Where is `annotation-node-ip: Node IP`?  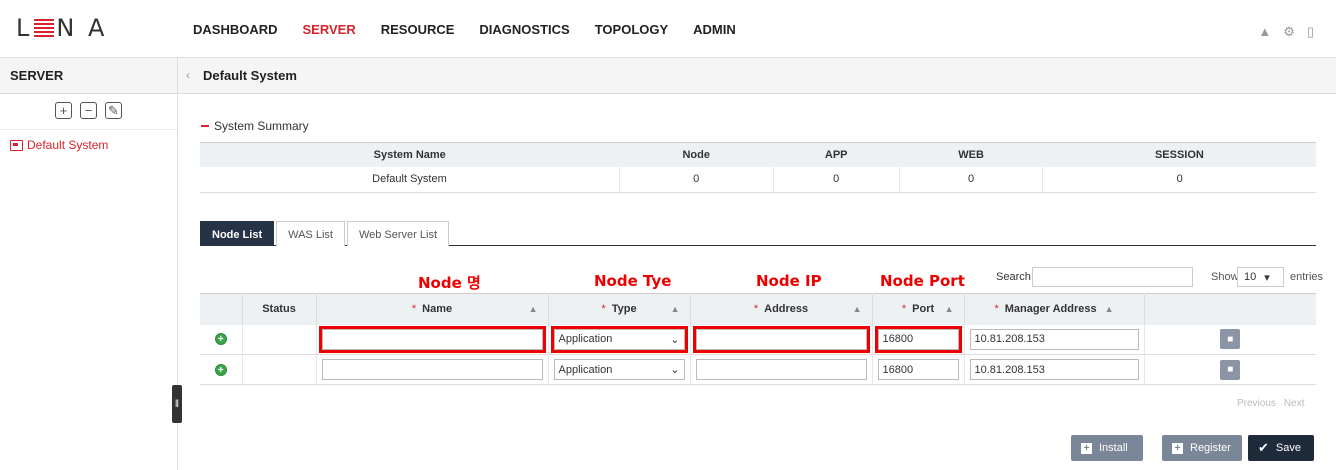 annotation-node-ip: Node IP is located at coordinates (789, 281).